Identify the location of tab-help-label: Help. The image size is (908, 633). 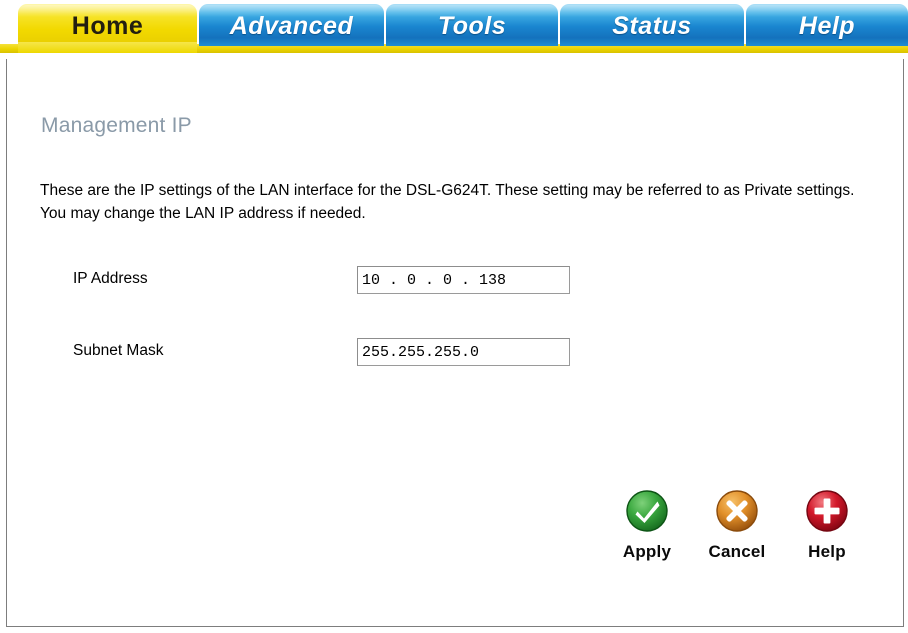
(827, 26).